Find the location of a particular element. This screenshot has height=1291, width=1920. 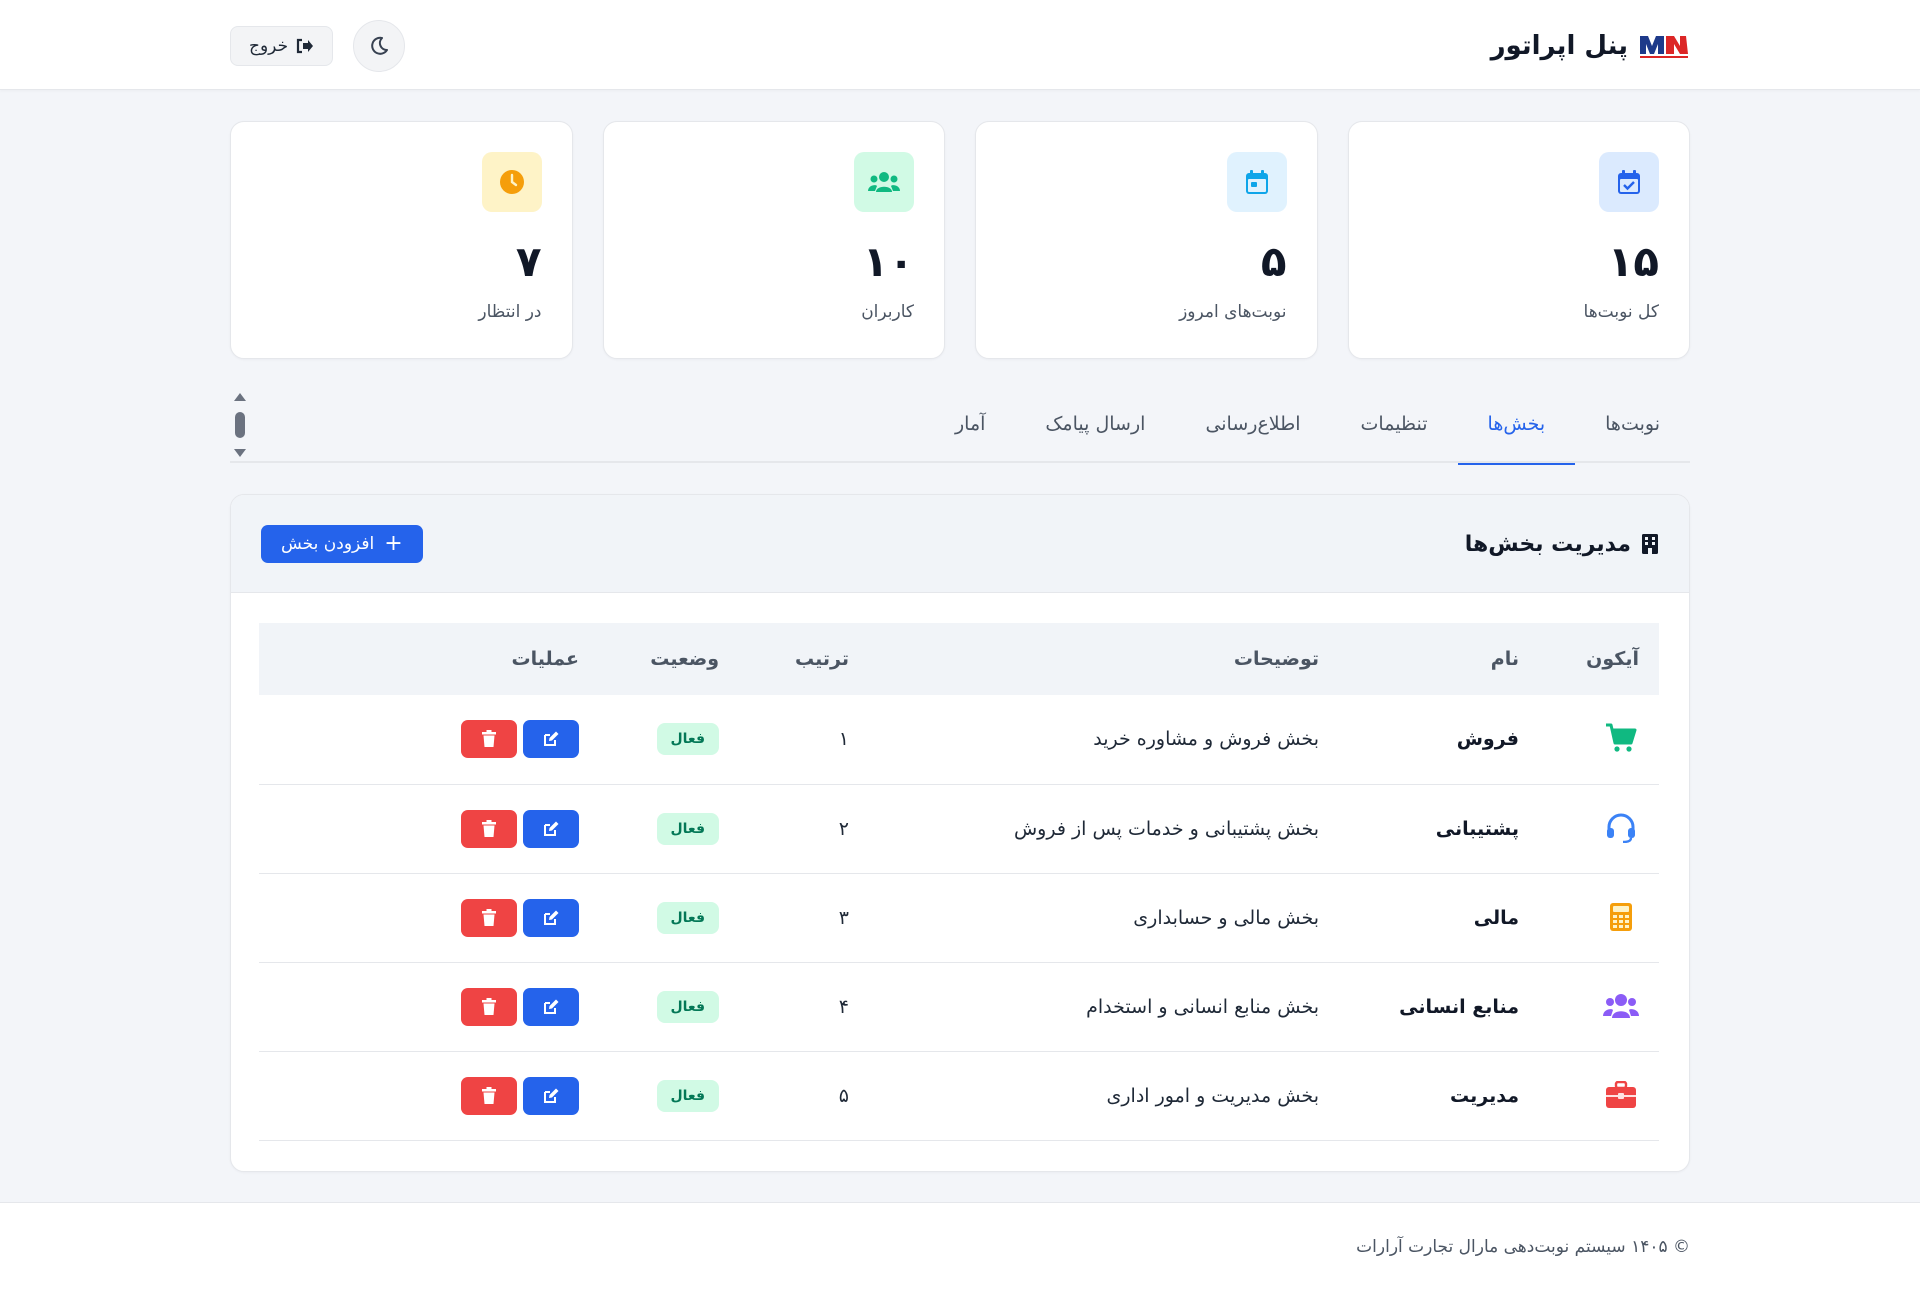

moon-icon is located at coordinates (380, 45).